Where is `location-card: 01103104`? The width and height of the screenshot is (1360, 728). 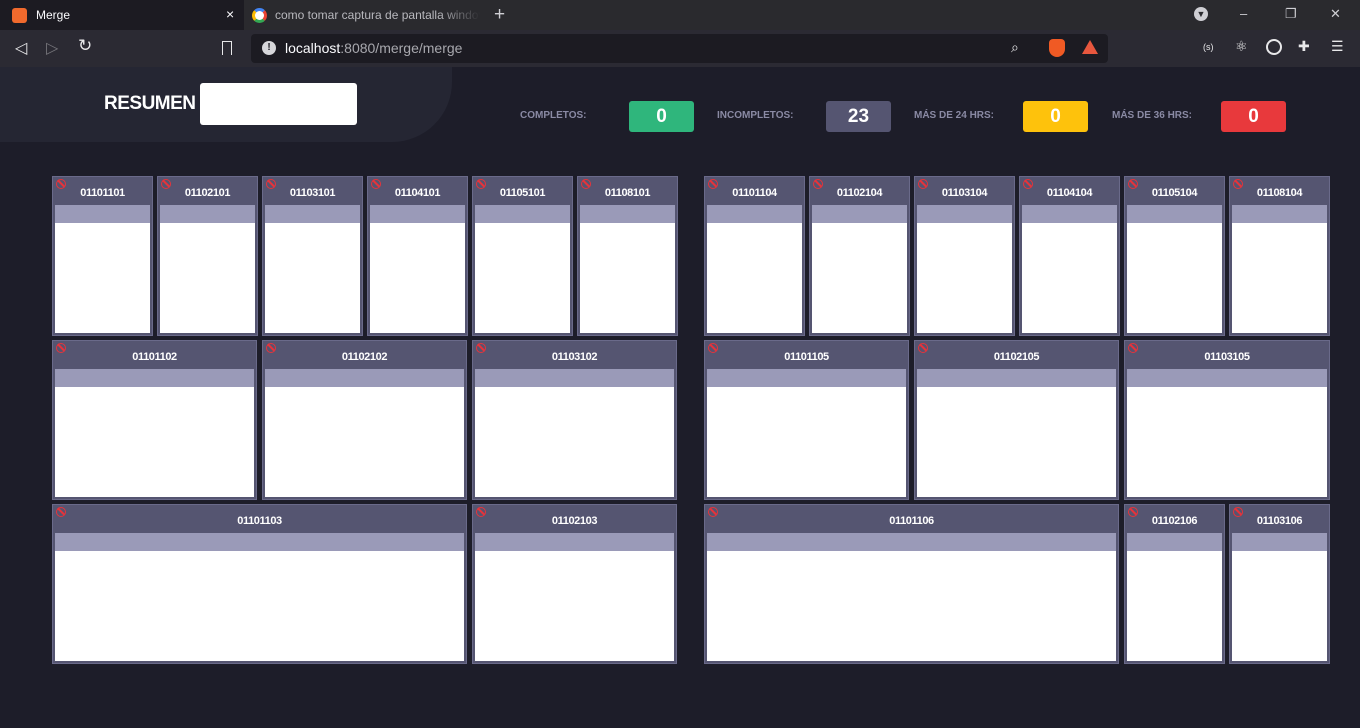
location-card: 01103104 is located at coordinates (964, 256).